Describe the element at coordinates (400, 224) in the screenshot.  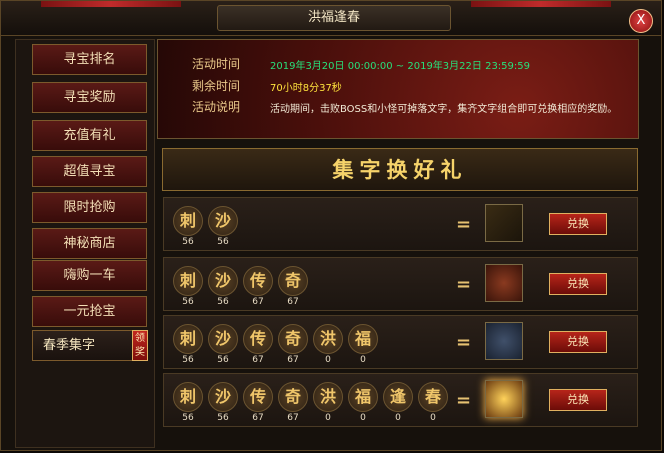
I see `exchange-row: 刺 56 沙 56 = 兑换` at that location.